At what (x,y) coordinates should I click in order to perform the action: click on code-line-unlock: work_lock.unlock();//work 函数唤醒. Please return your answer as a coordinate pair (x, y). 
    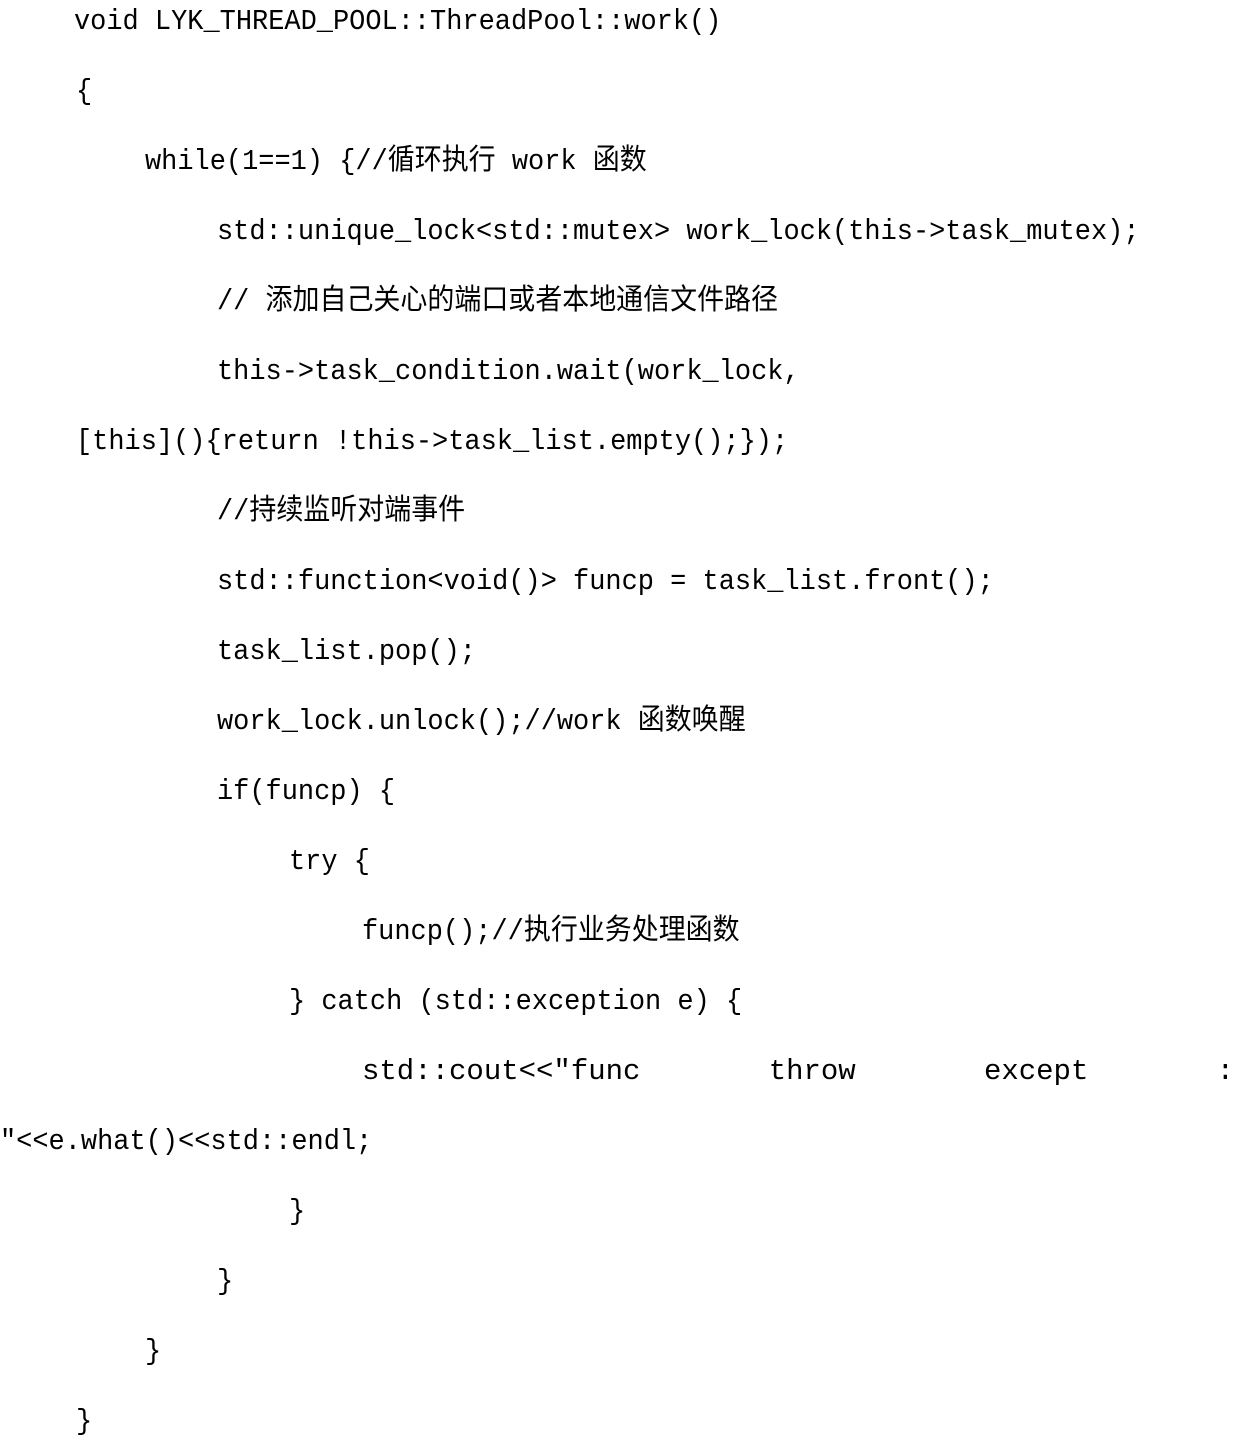
    Looking at the image, I should click on (481, 721).